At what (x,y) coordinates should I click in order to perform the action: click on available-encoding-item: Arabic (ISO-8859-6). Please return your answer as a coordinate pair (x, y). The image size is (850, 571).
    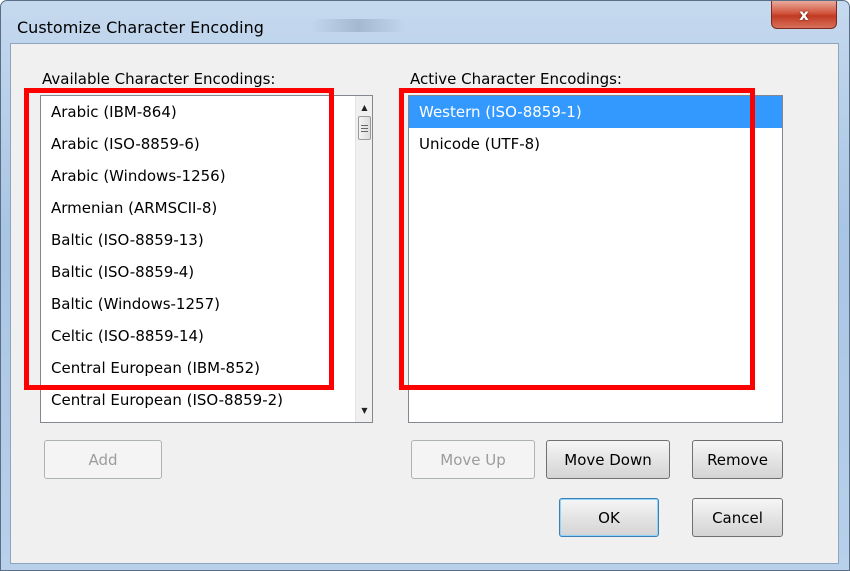
    Looking at the image, I should click on (206, 144).